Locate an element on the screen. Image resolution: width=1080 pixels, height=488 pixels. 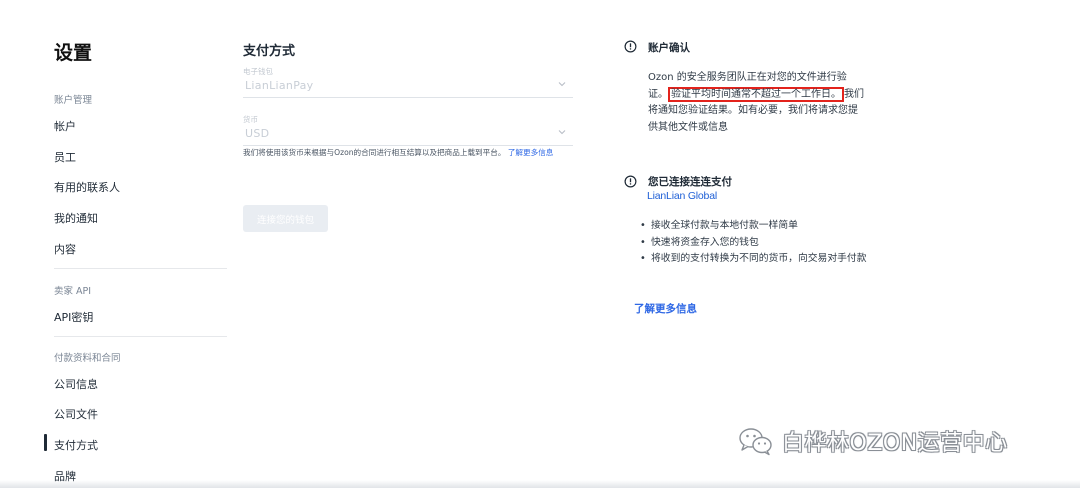
sidebar-item-account: 帐户 is located at coordinates (65, 126).